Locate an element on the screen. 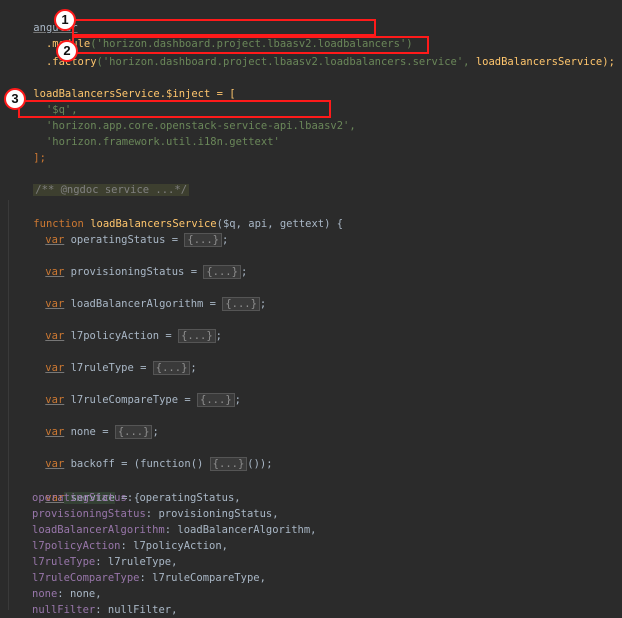  service-prop-line: l7ruleCompareType: l7ruleCompareType, is located at coordinates (149, 578).